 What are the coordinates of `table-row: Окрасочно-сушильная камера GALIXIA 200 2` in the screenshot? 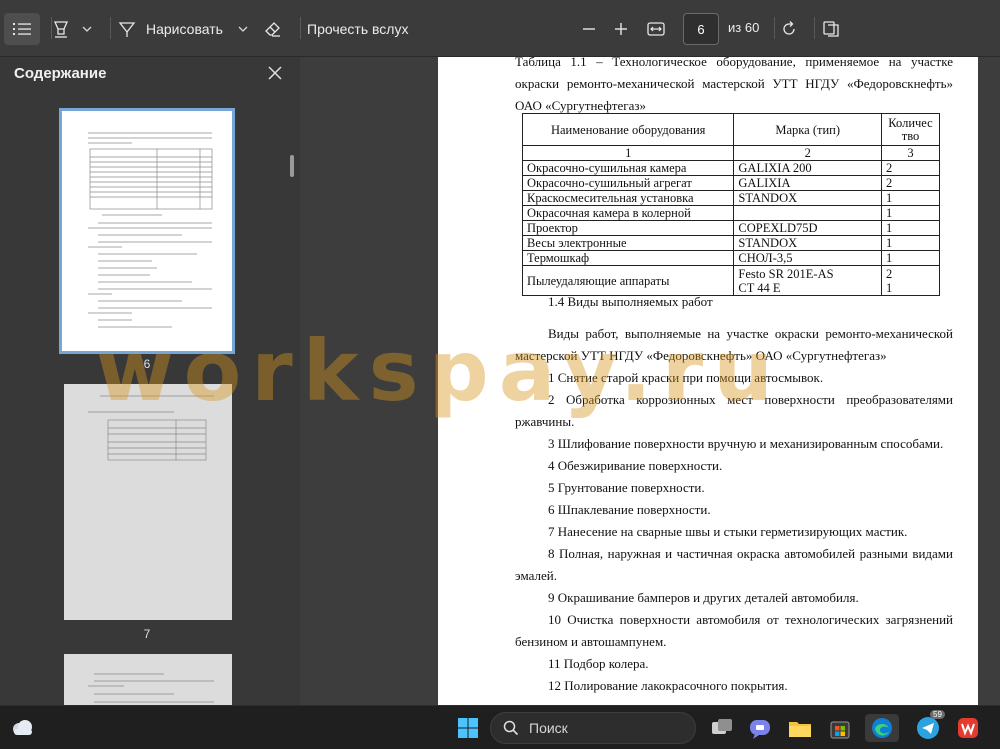 It's located at (730, 168).